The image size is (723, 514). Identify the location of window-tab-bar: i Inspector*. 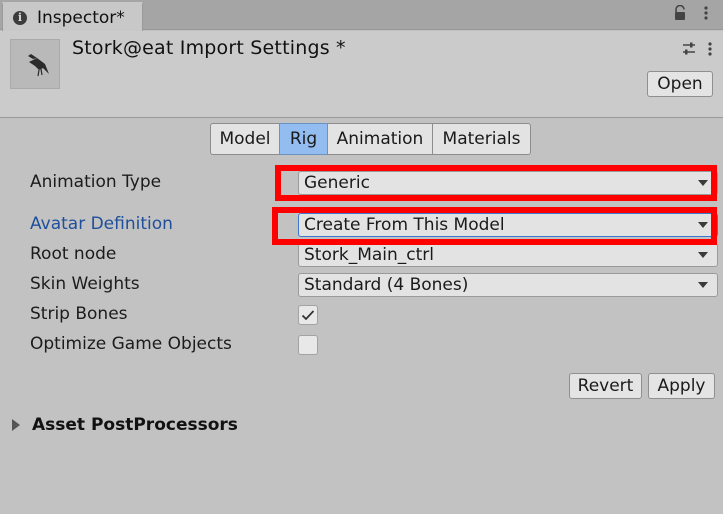
(361, 15).